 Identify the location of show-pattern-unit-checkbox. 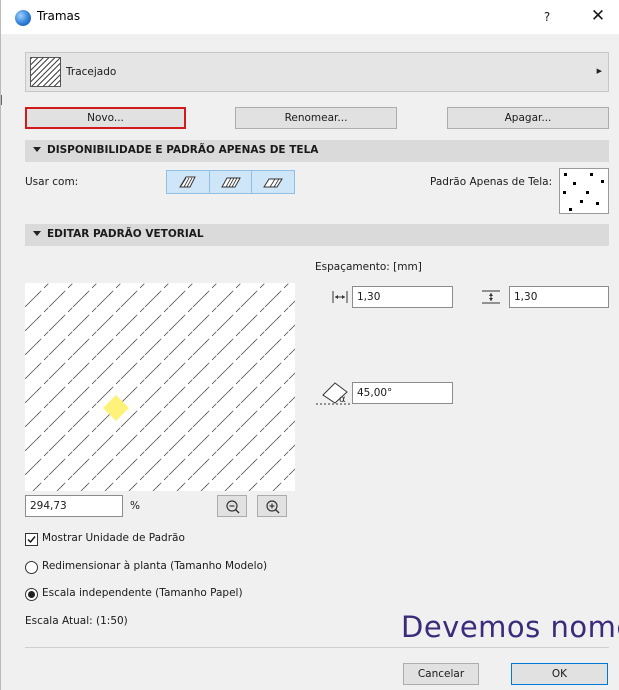
(31, 539).